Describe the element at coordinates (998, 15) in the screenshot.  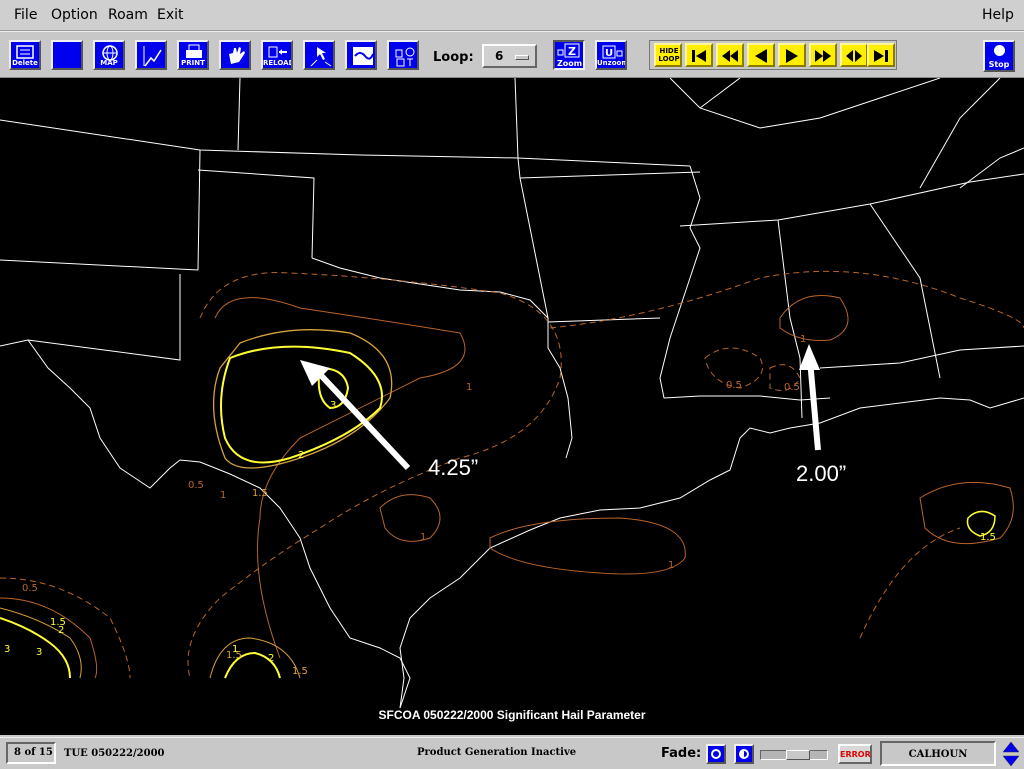
I see `menu-help: Help` at that location.